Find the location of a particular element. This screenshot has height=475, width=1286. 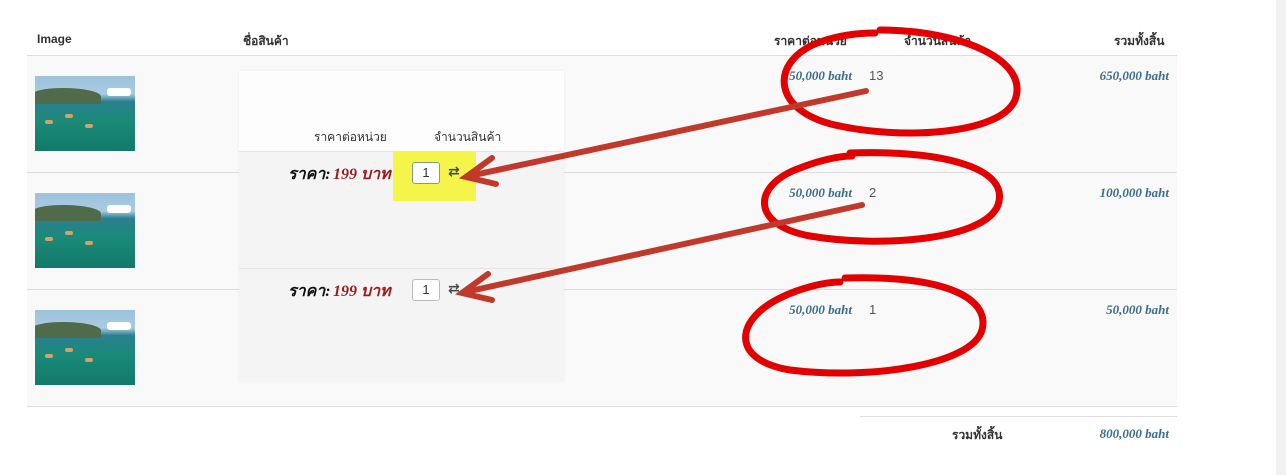

row-total-value: 50,000 baht is located at coordinates (1137, 309).